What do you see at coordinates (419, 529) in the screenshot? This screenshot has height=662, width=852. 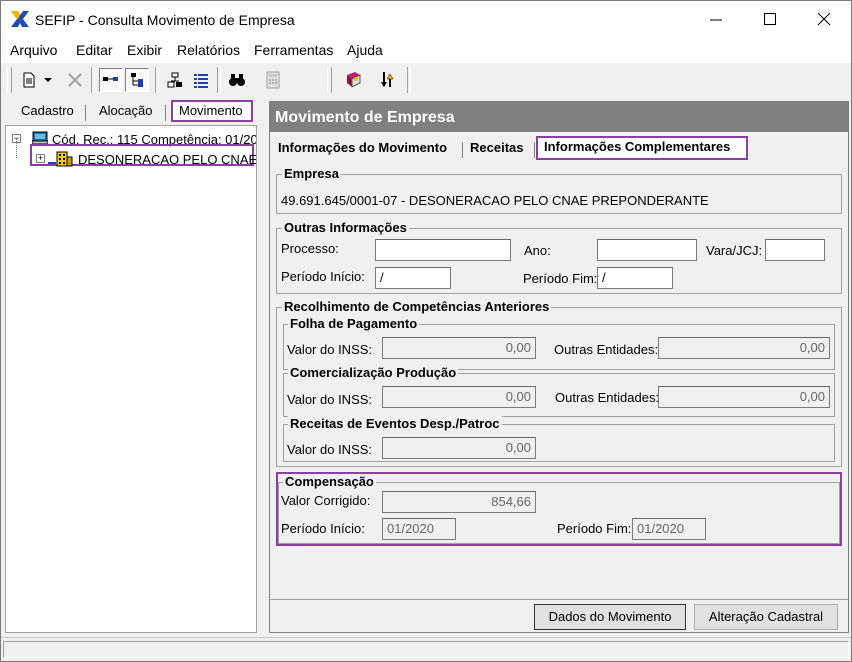 I see `compensacao-inicio-field: 01/2020` at bounding box center [419, 529].